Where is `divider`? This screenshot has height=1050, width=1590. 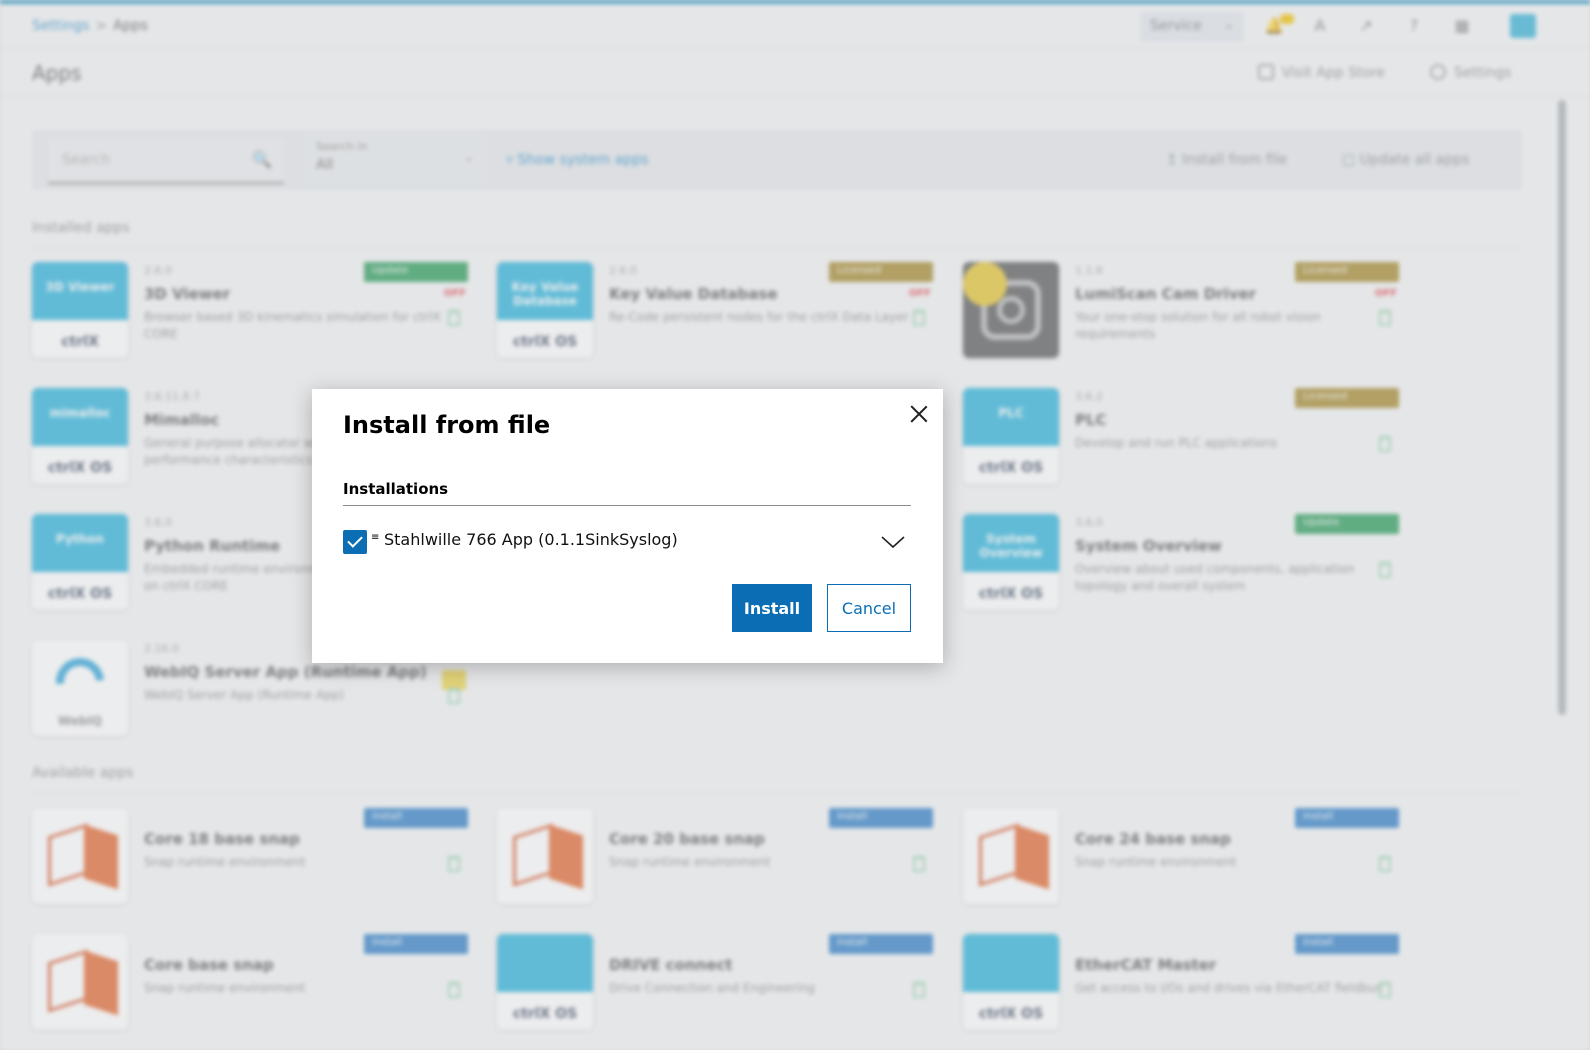 divider is located at coordinates (627, 505).